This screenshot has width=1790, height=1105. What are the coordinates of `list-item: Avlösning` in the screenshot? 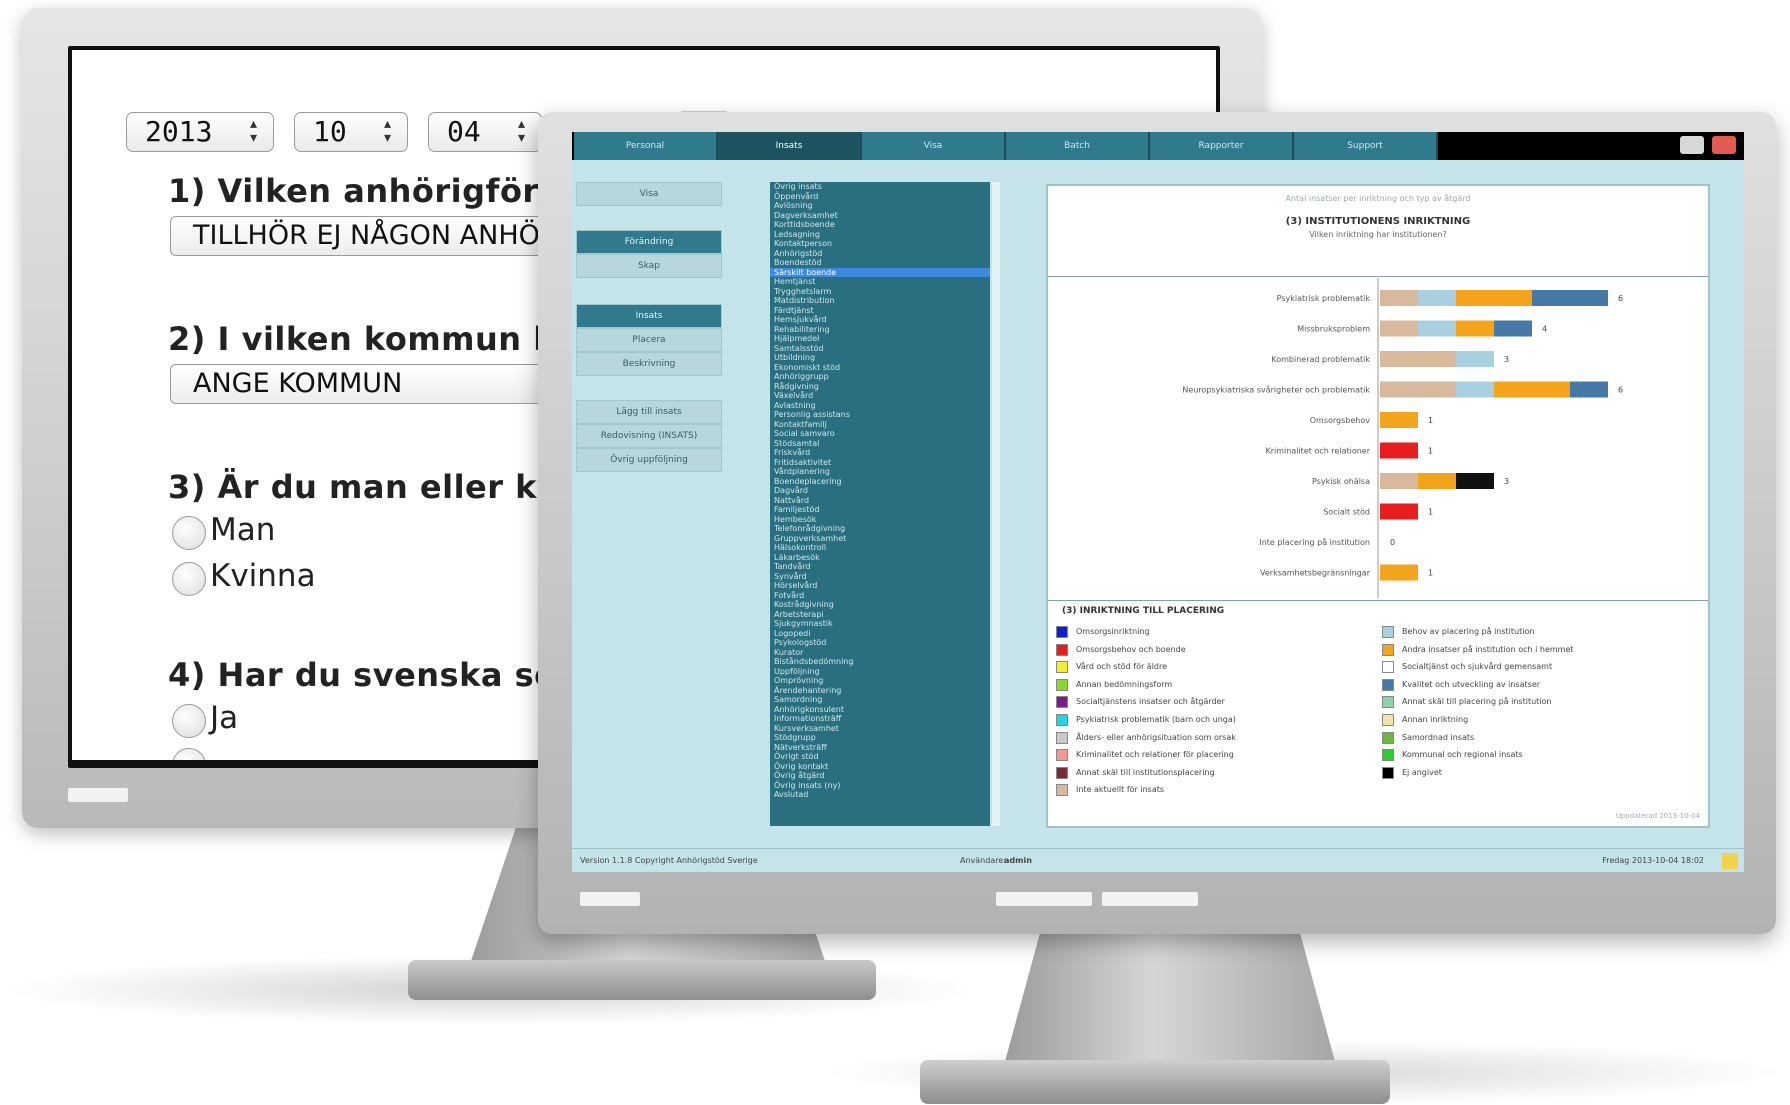 It's located at (880, 206).